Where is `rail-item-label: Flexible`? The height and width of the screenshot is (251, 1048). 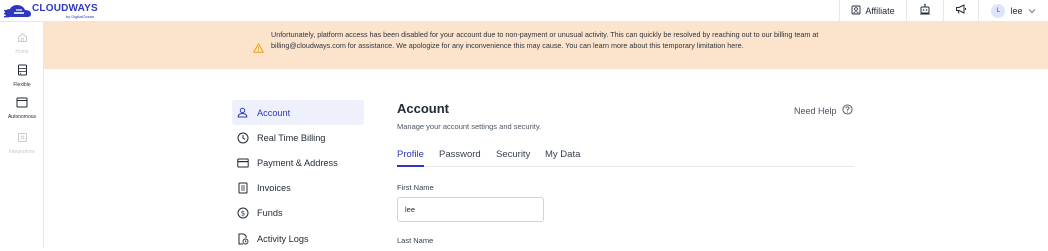
rail-item-label: Flexible is located at coordinates (22, 85).